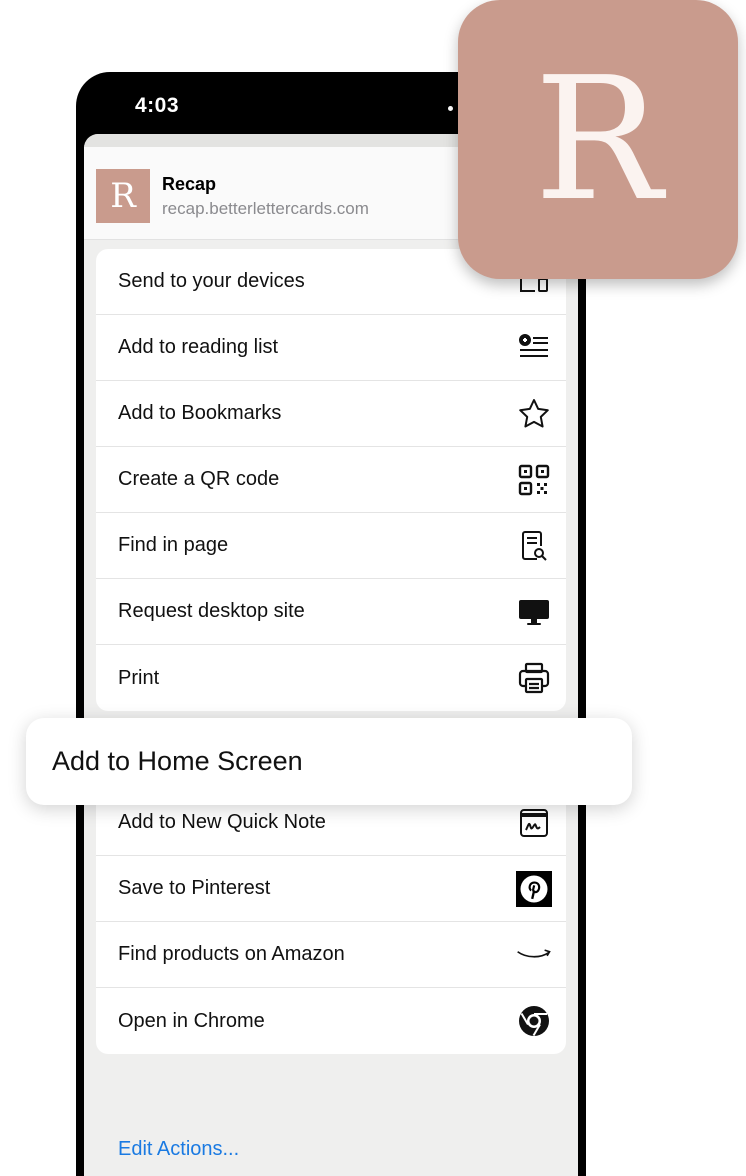 This screenshot has width=746, height=1176. I want to click on printer-icon, so click(534, 678).